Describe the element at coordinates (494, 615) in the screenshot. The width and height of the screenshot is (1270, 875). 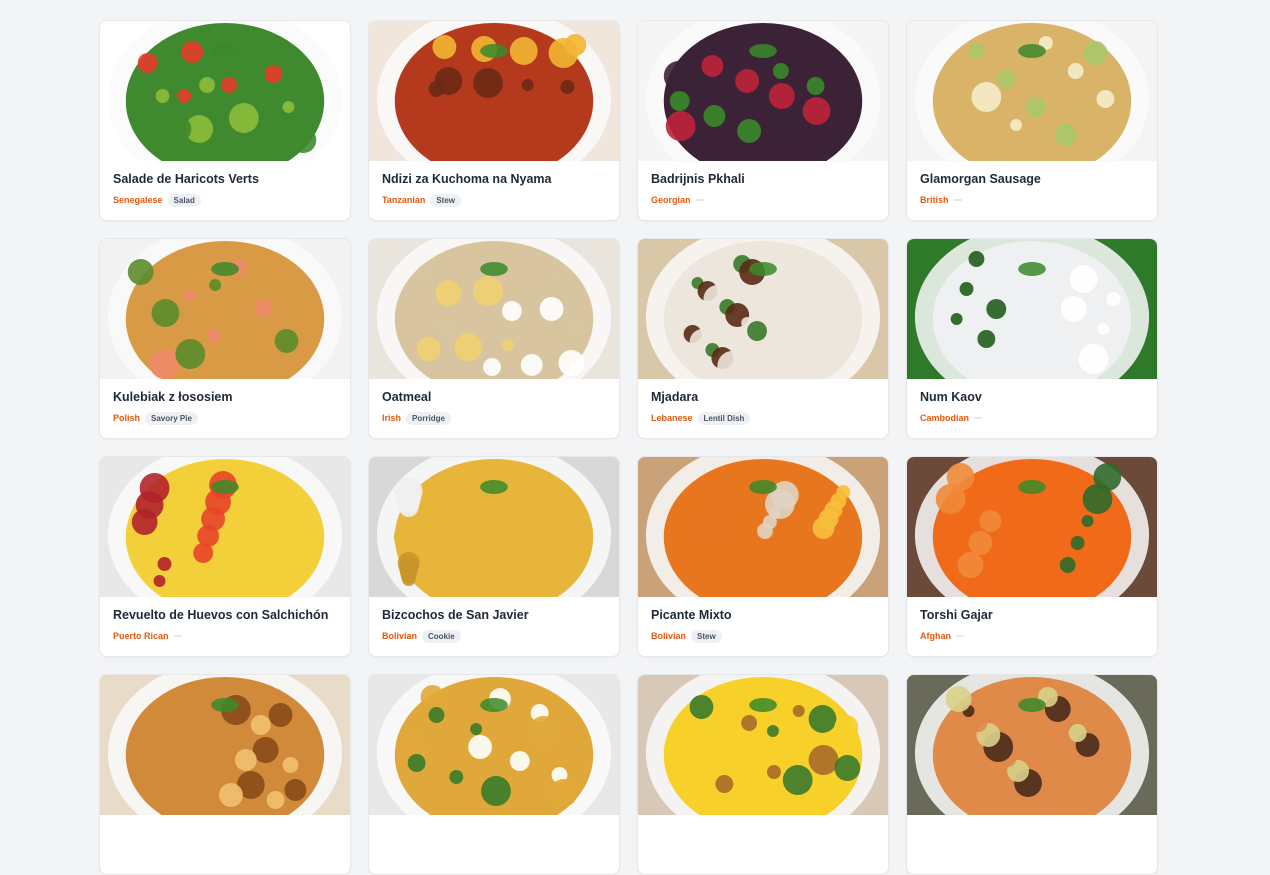
I see `recipe-title: Bizcochos de San Javier` at that location.